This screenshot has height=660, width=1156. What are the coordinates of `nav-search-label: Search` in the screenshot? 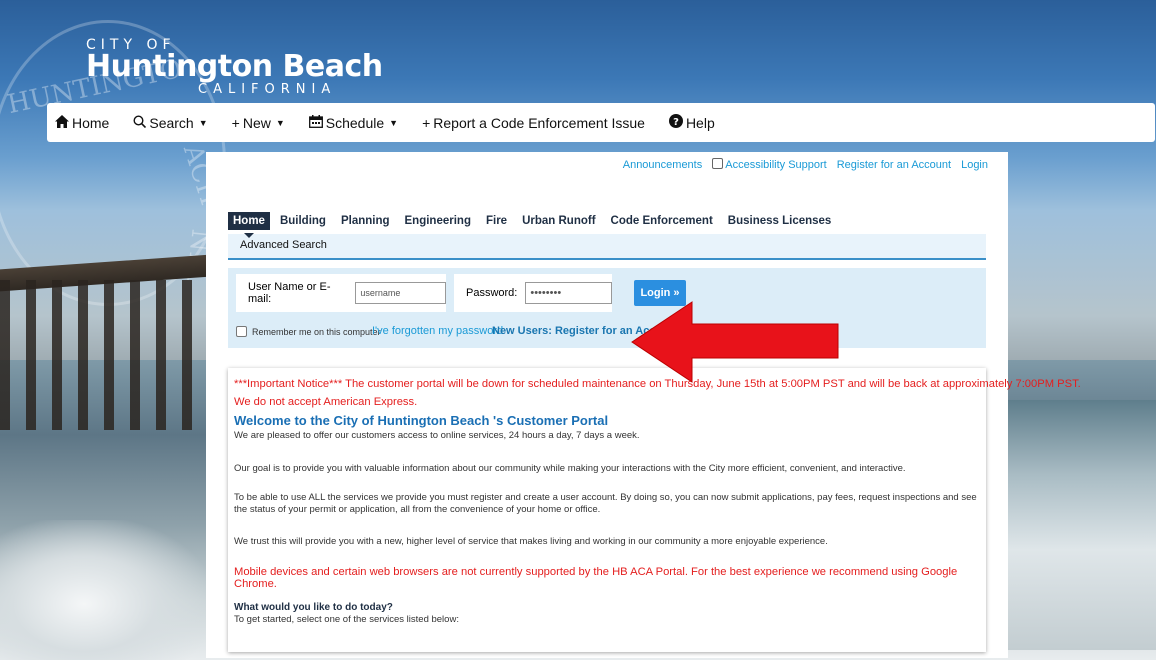 It's located at (171, 122).